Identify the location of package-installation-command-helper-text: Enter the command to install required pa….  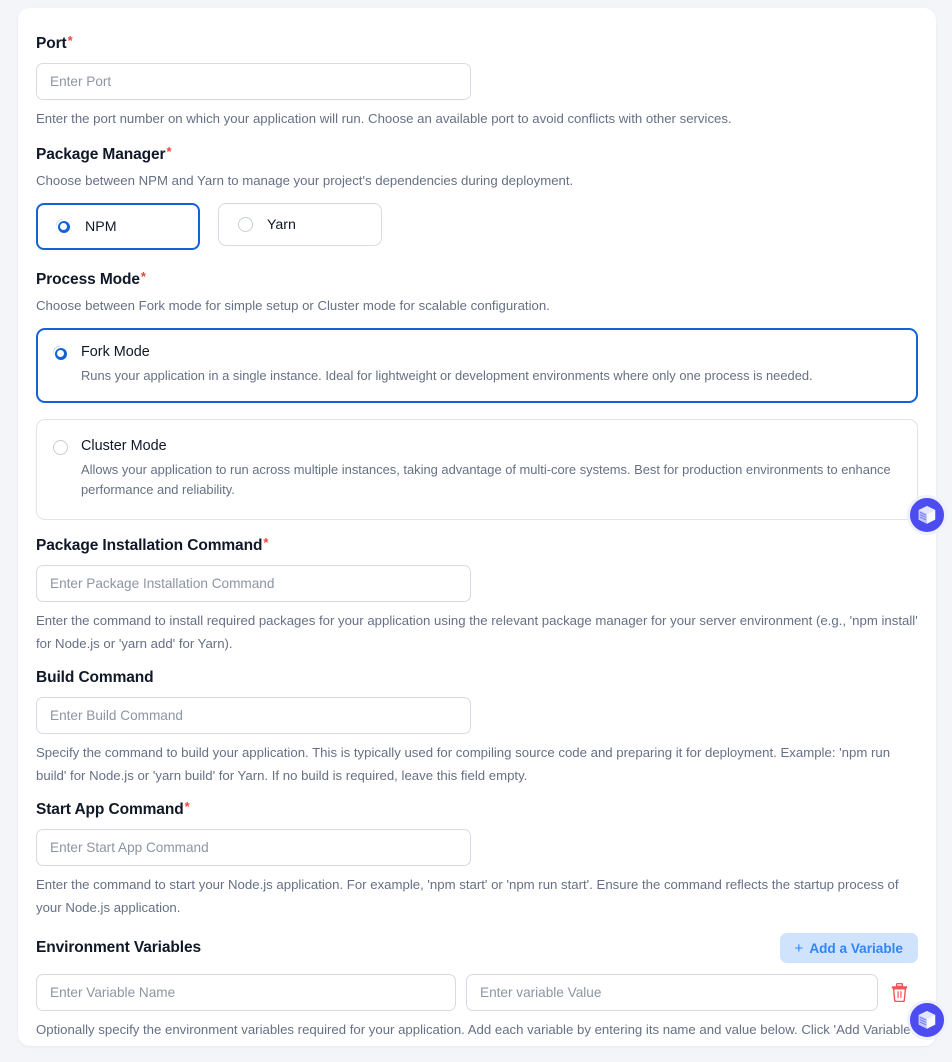
(477, 632).